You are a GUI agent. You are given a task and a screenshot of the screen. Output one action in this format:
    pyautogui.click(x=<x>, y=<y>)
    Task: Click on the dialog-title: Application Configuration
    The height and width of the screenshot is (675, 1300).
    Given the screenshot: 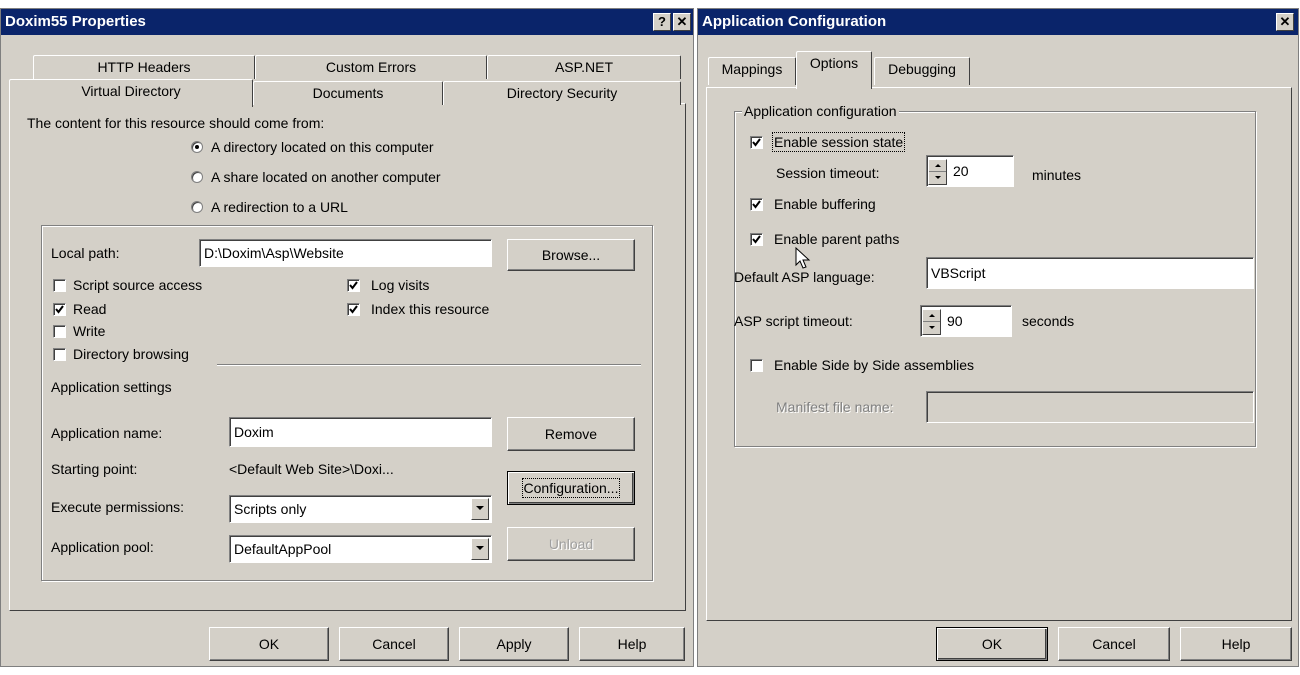 What is the action you would take?
    pyautogui.click(x=794, y=21)
    